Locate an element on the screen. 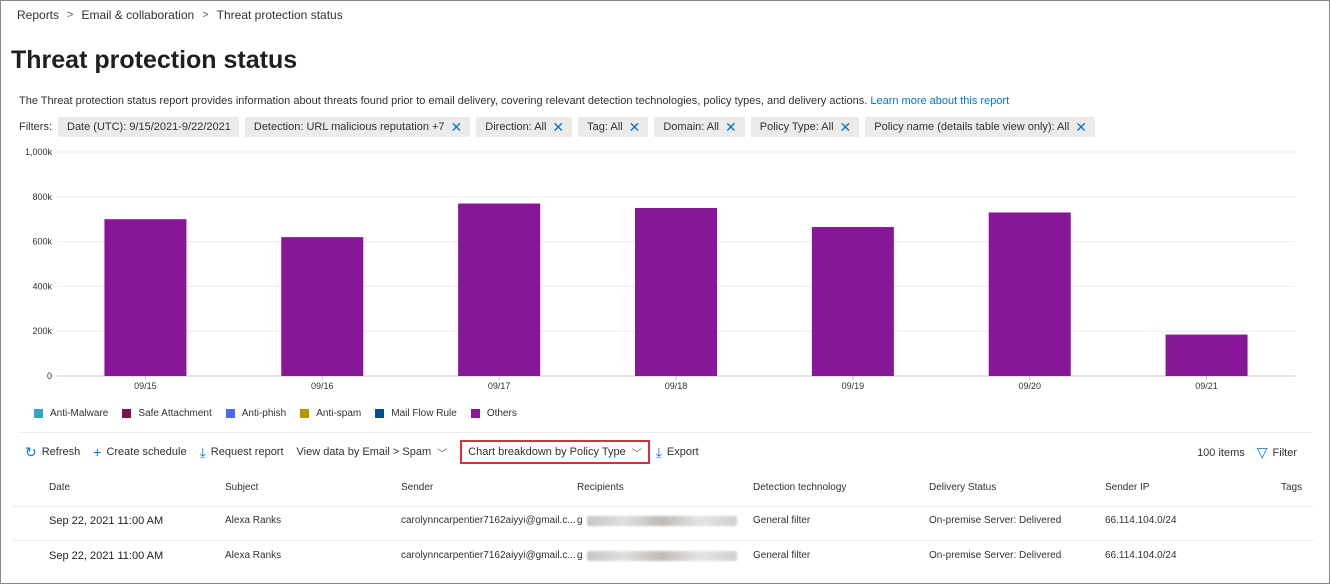 The height and width of the screenshot is (584, 1330). chart-breakdown-dropdown: Chart breakdown by Policy Type ﹀ is located at coordinates (555, 452).